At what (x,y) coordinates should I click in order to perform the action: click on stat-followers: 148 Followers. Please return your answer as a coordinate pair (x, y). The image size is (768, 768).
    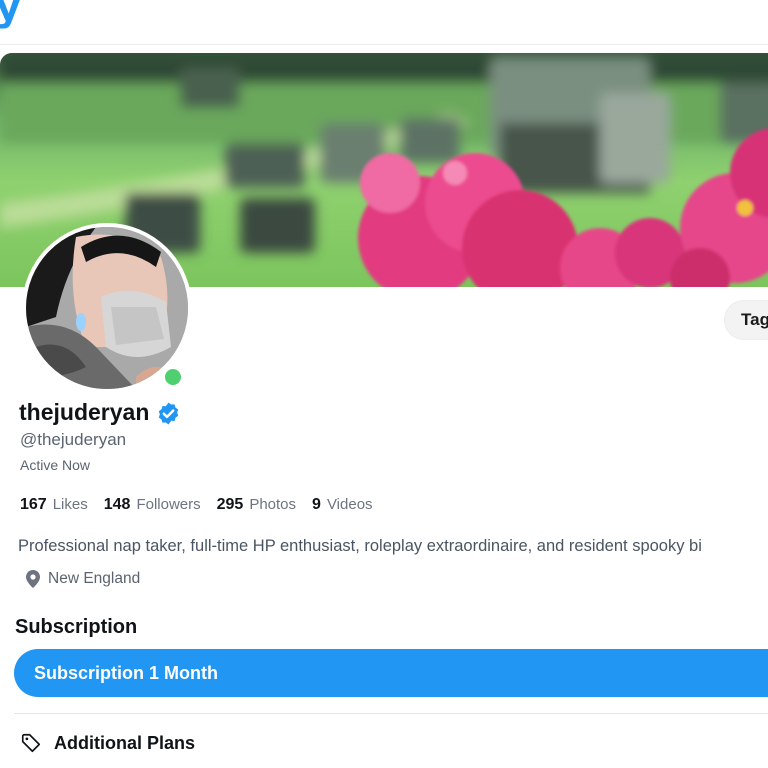
    Looking at the image, I should click on (152, 505).